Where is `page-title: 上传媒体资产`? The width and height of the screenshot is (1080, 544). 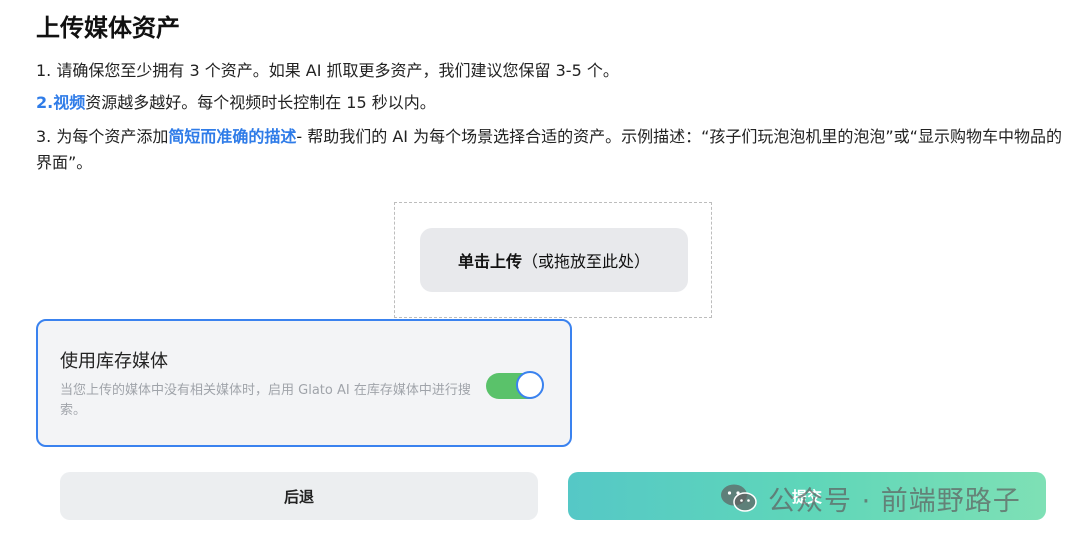 page-title: 上传媒体资产 is located at coordinates (108, 28).